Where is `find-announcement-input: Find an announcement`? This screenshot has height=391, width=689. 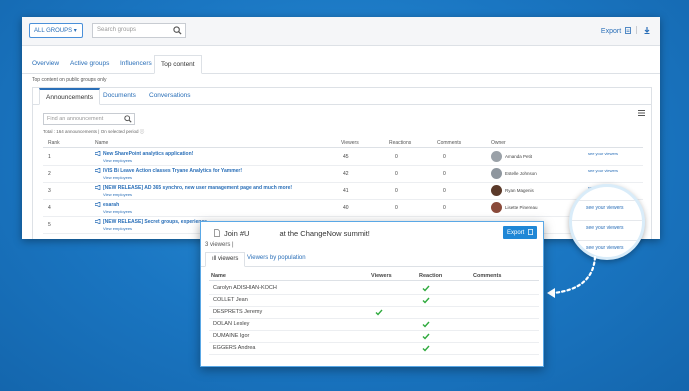
find-announcement-input: Find an announcement is located at coordinates (89, 119).